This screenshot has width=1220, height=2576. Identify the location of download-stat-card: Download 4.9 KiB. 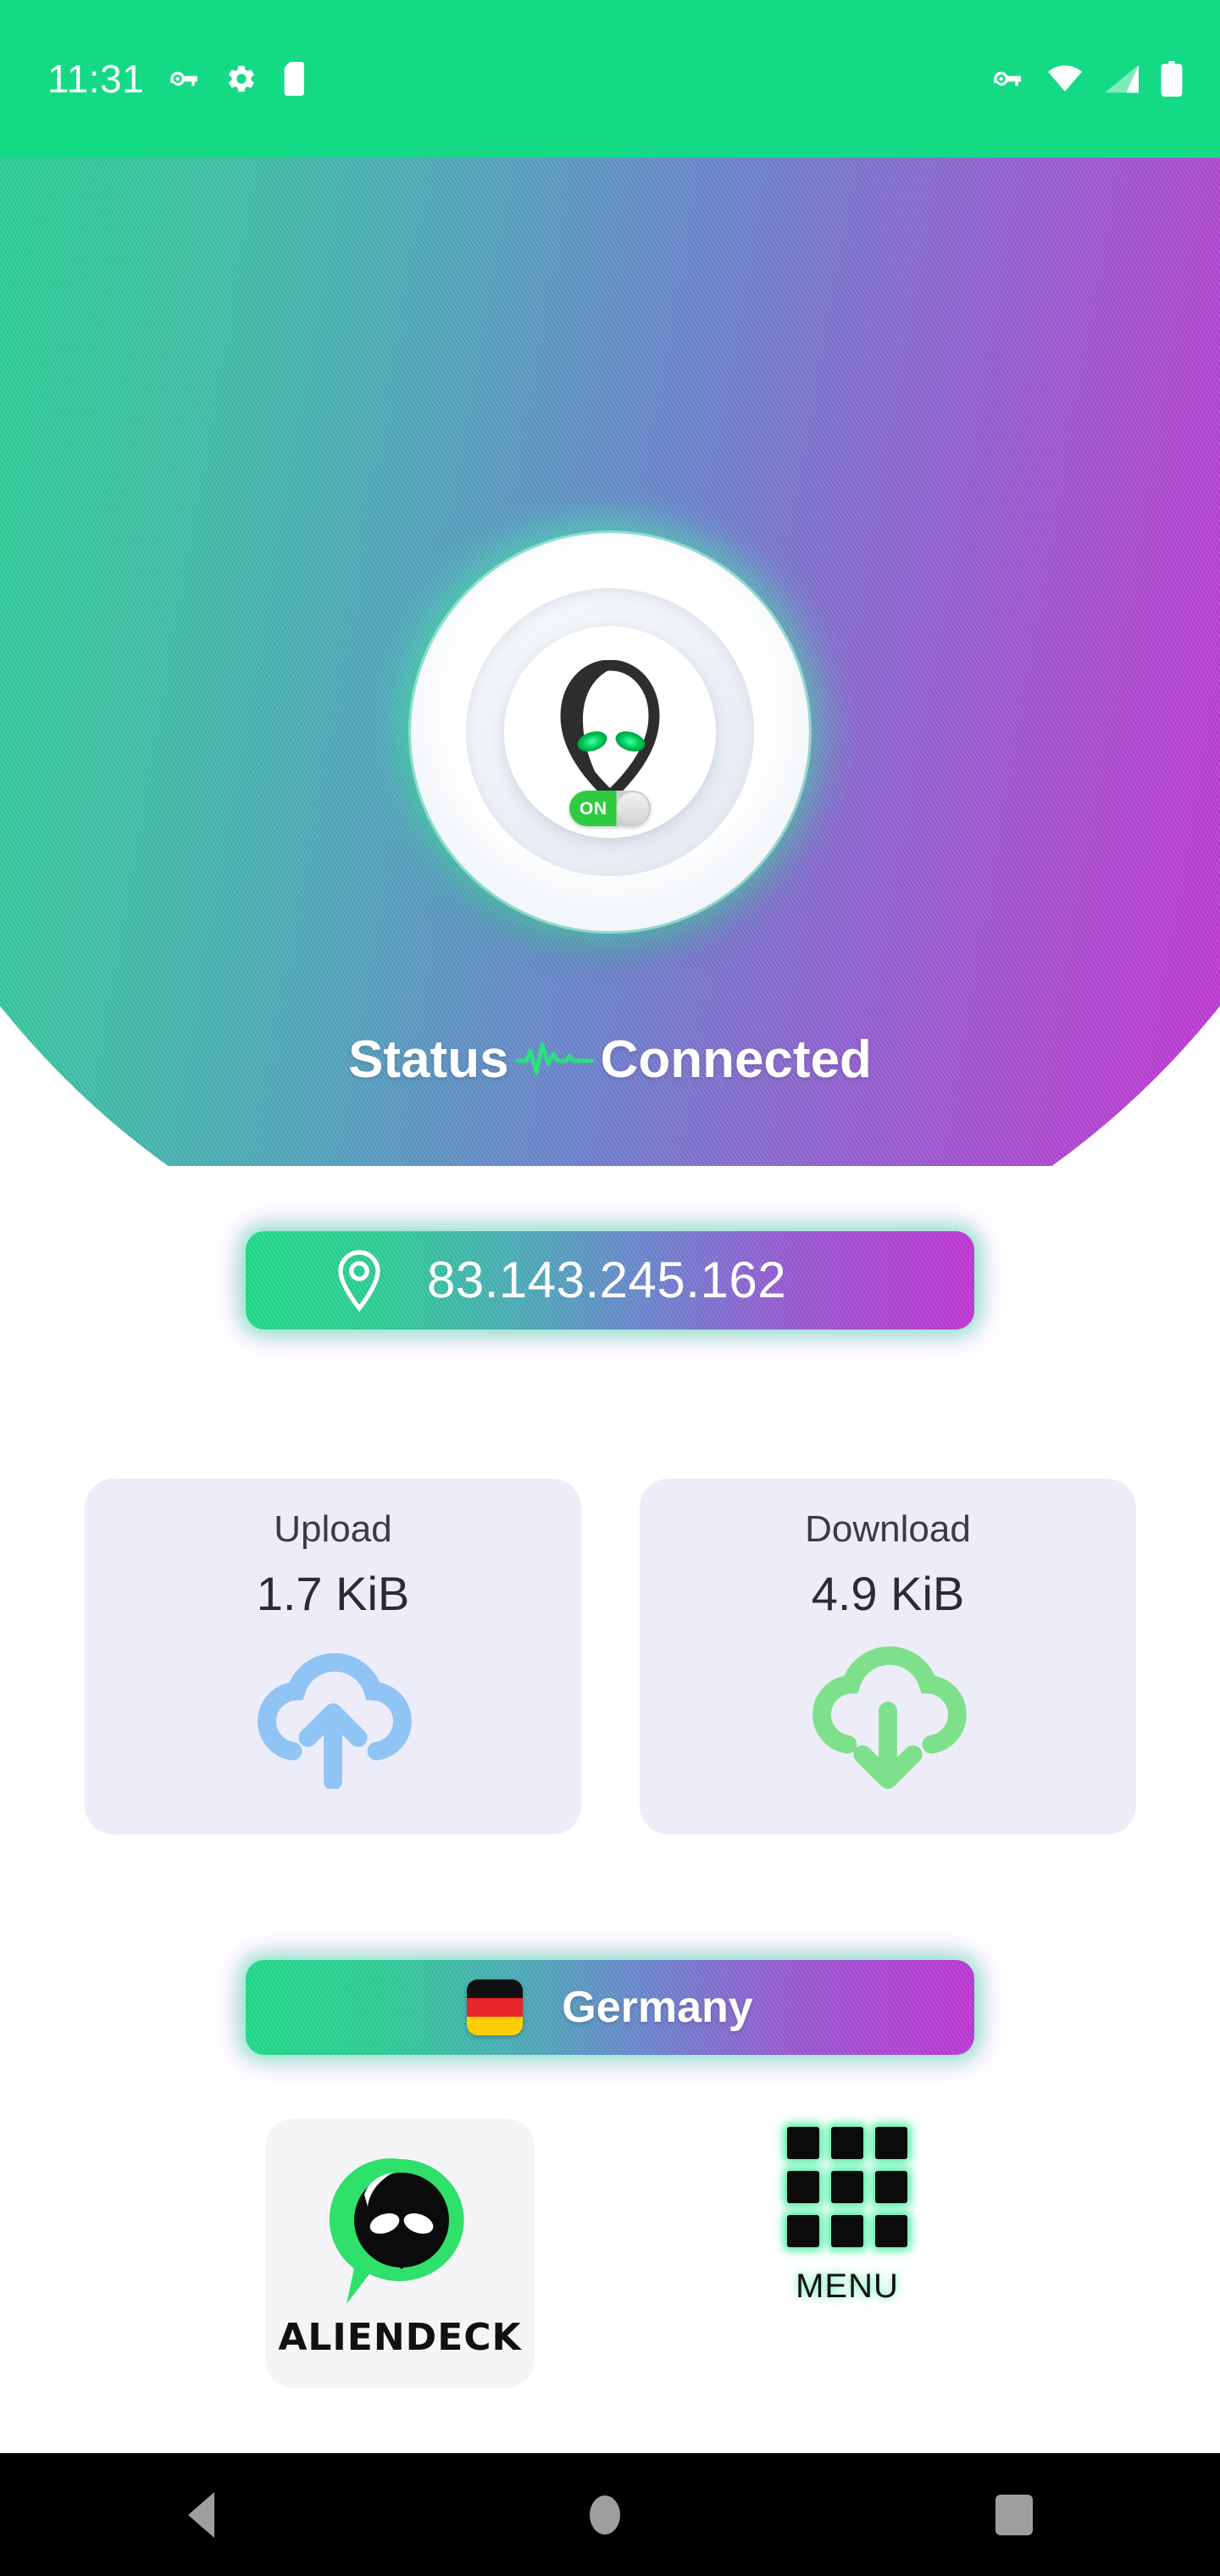
(888, 1657).